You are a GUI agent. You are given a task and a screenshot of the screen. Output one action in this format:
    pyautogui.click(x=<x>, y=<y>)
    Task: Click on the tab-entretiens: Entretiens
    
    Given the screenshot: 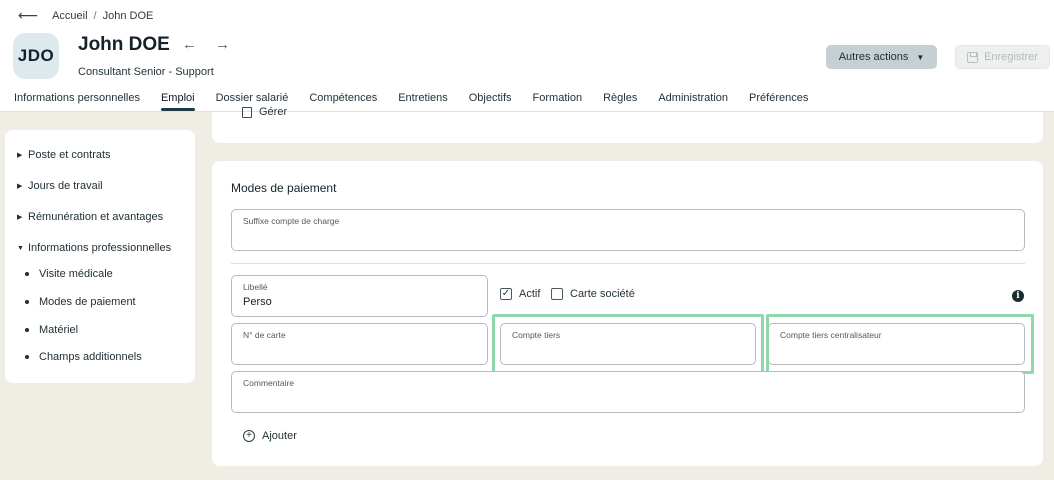 What is the action you would take?
    pyautogui.click(x=423, y=101)
    